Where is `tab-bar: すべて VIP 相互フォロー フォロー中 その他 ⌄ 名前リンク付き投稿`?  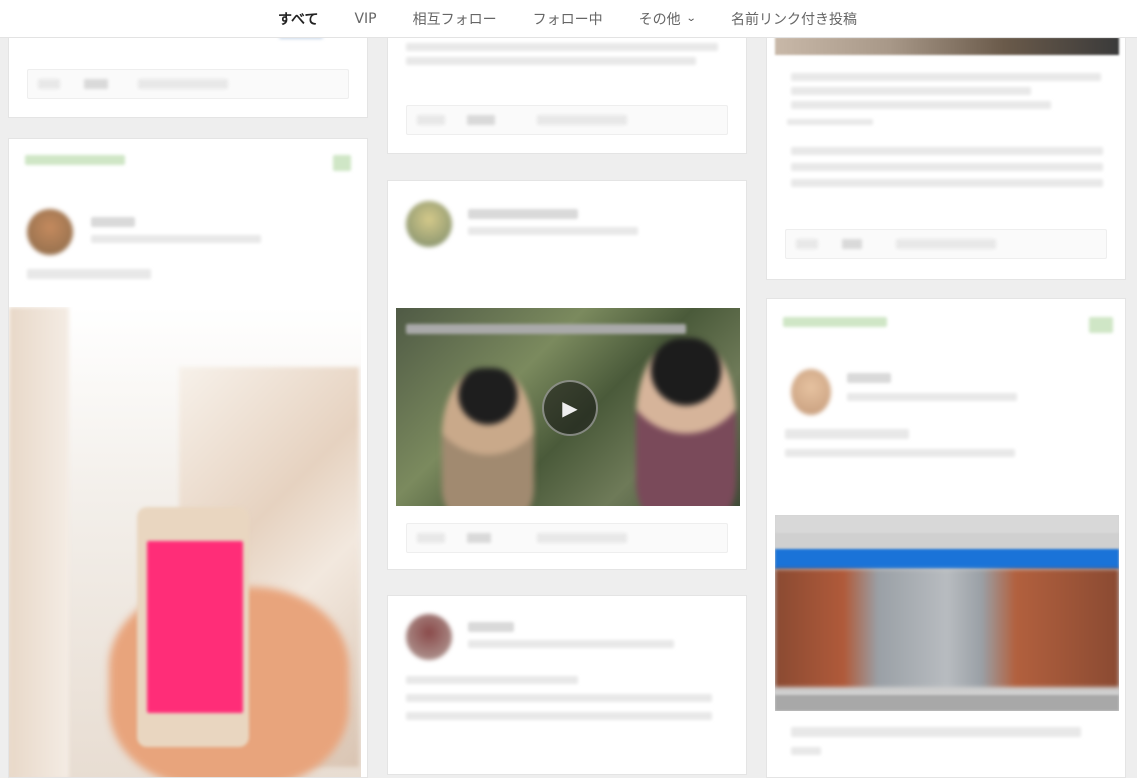
tab-bar: すべて VIP 相互フォロー フォロー中 その他 ⌄ 名前リンク付き投稿 is located at coordinates (567, 19).